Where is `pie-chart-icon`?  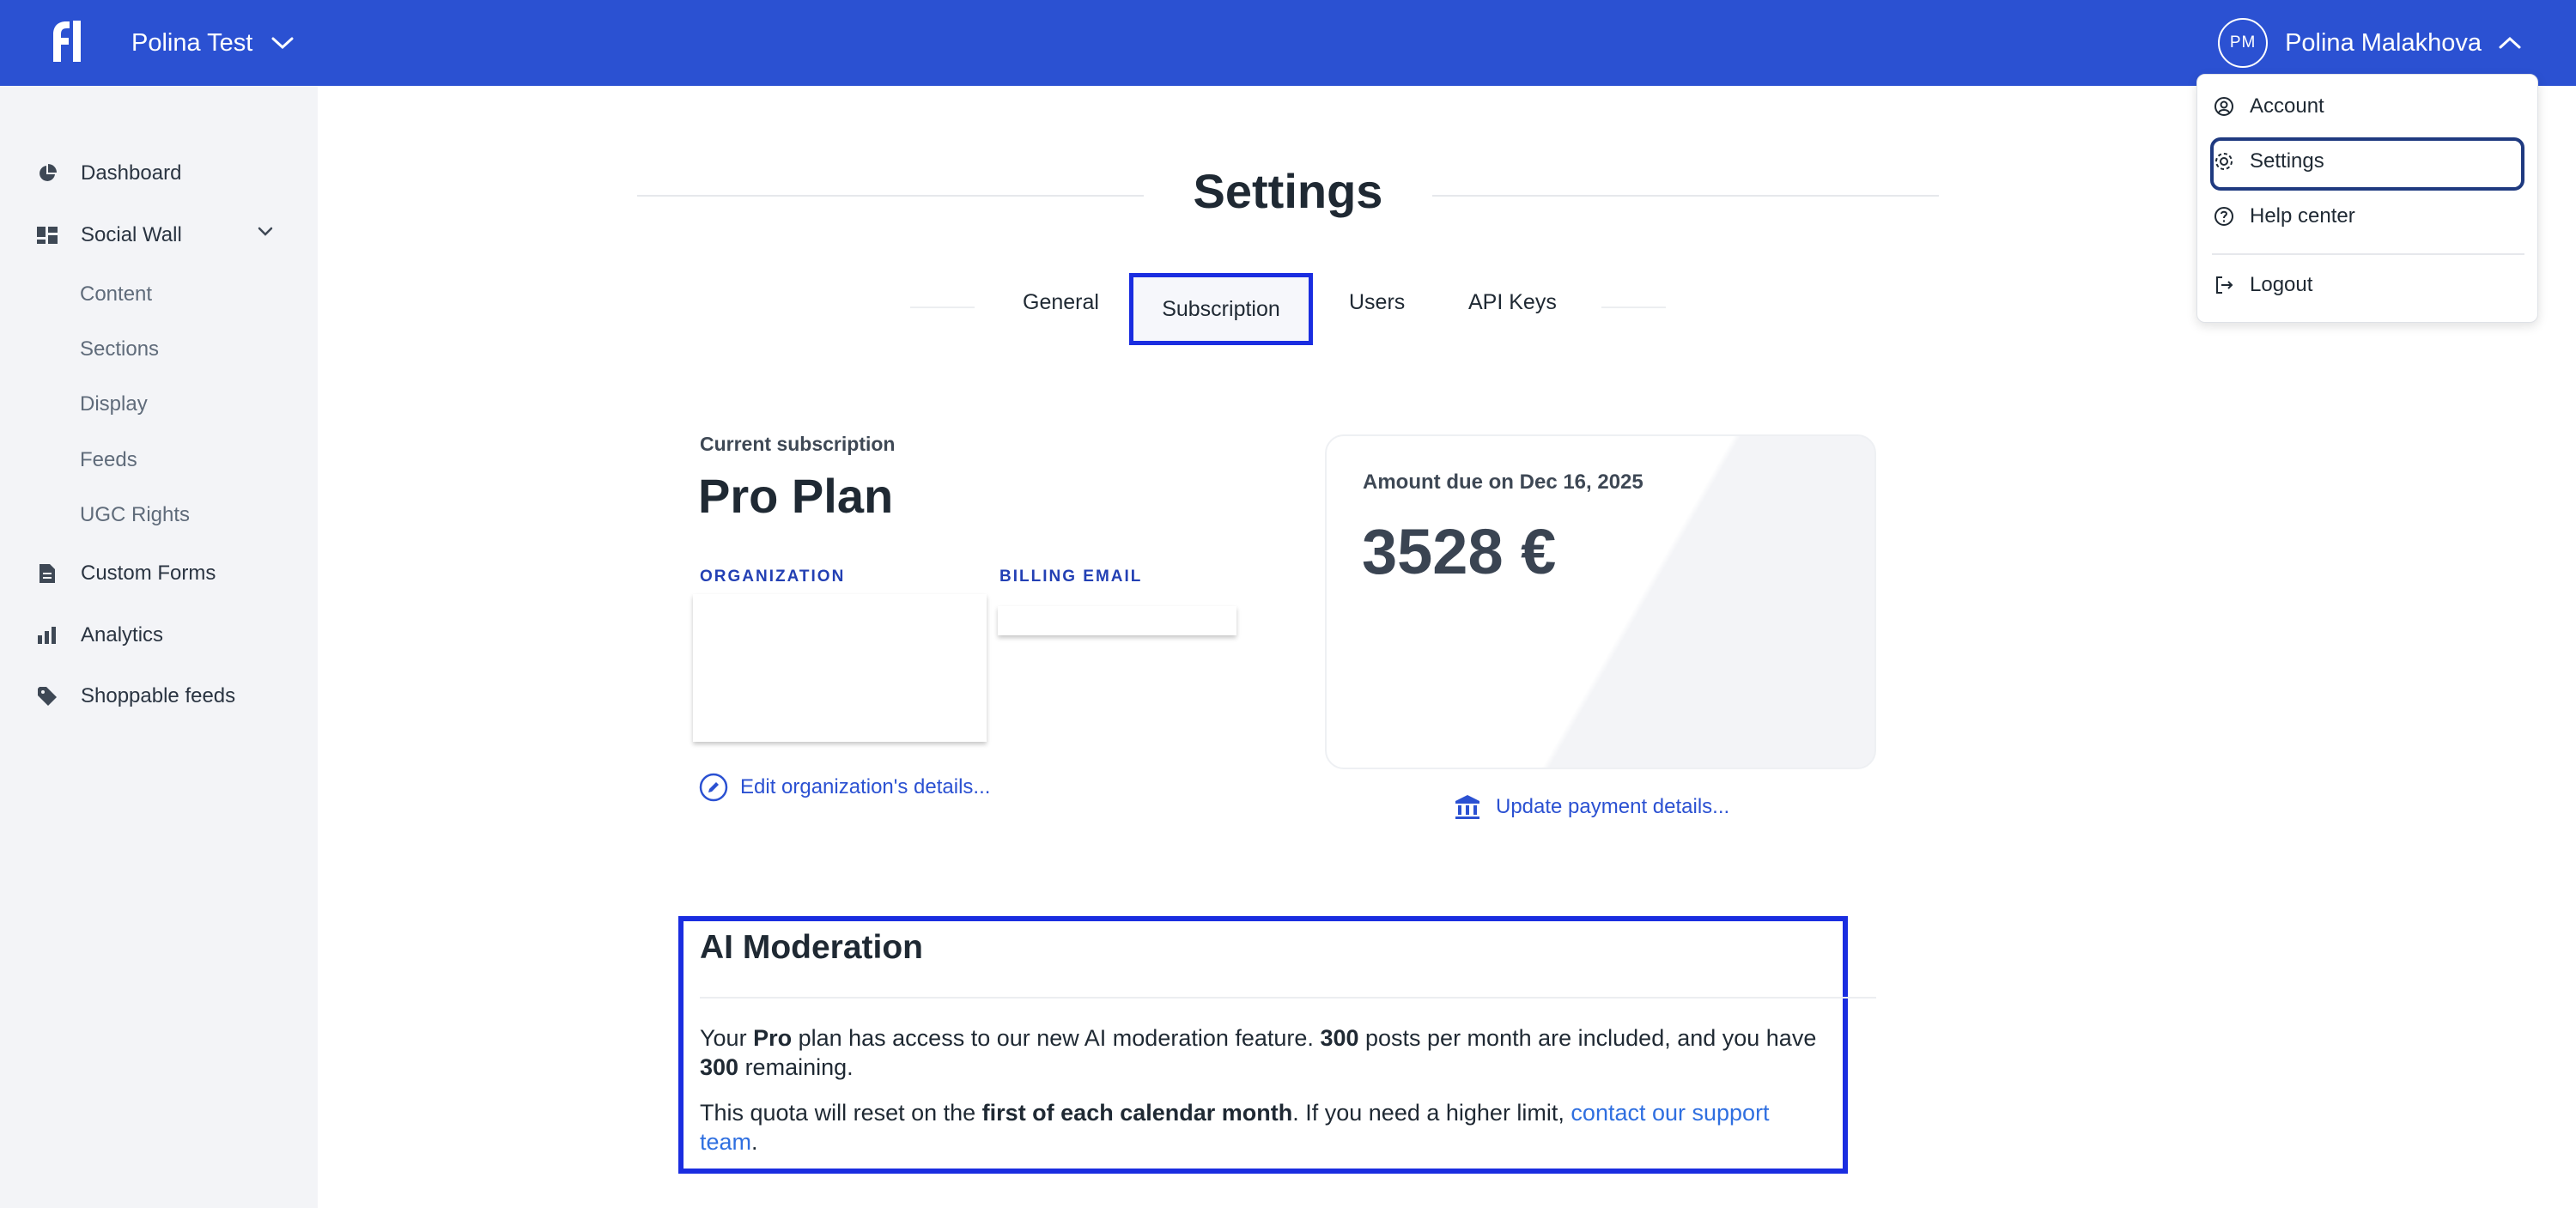
pie-chart-icon is located at coordinates (47, 173).